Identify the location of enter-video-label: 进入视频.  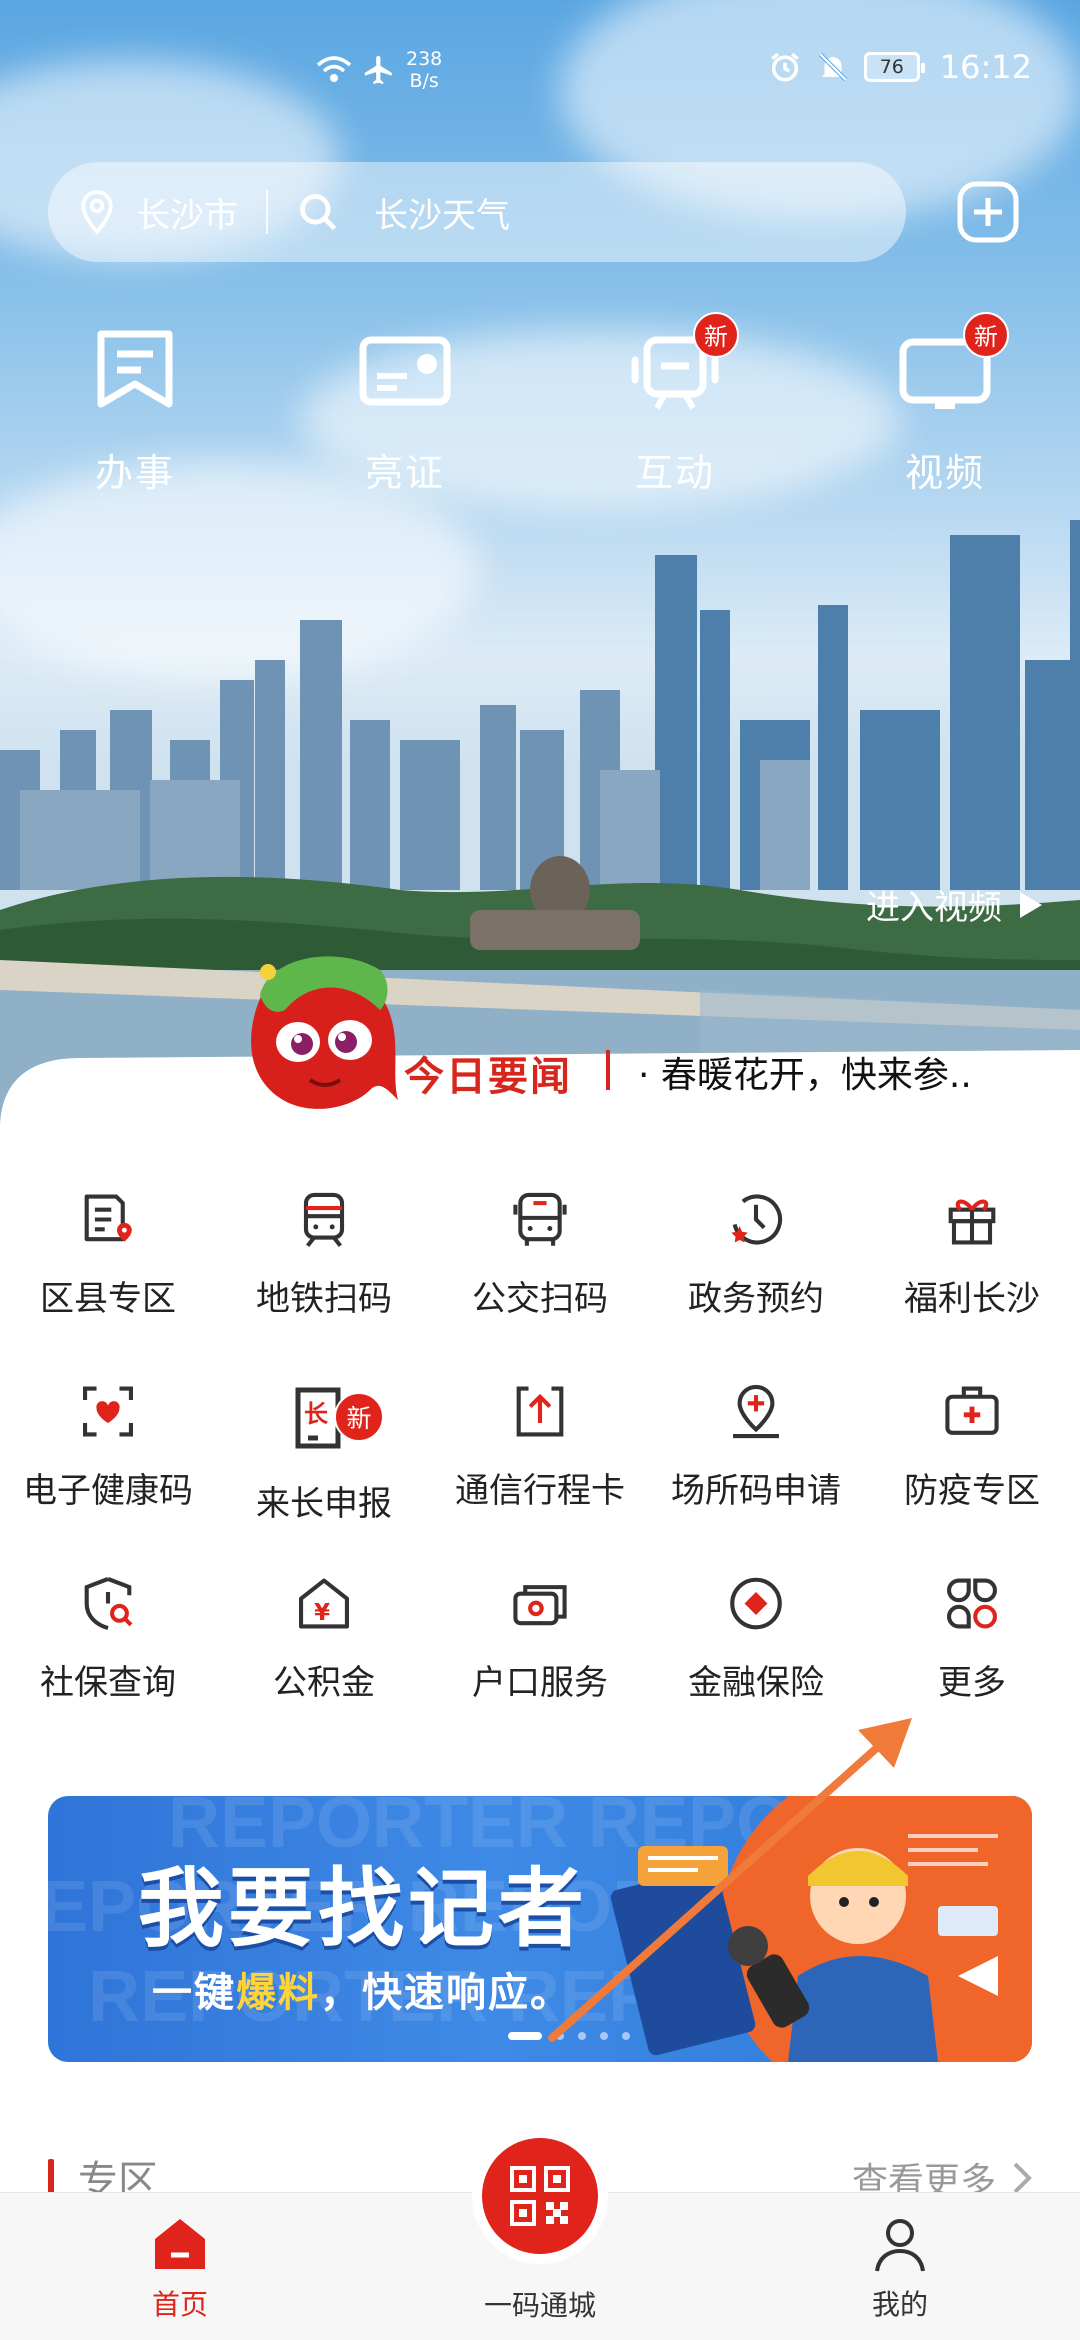
(934, 908).